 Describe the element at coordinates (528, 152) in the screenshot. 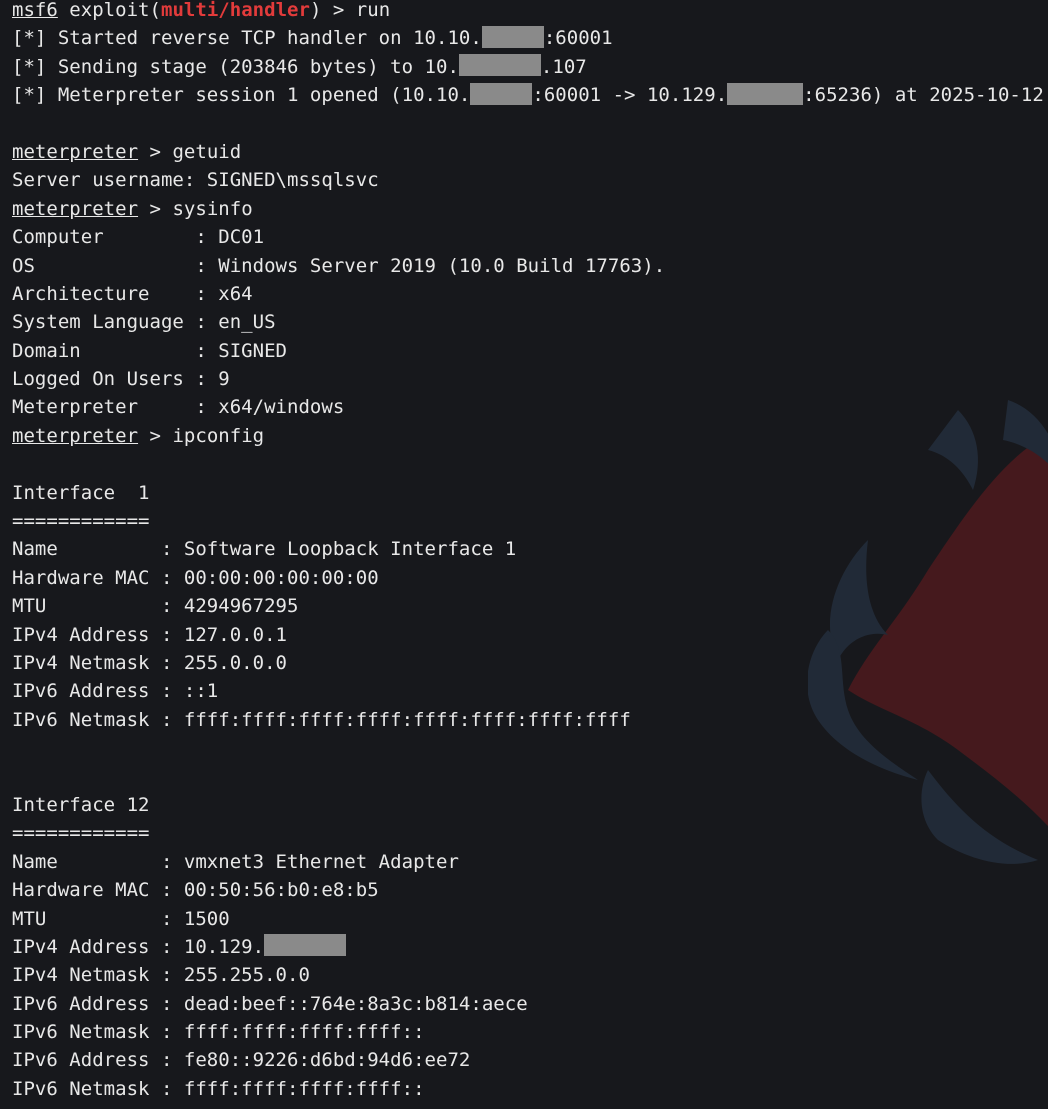

I see `getuid-command-line: meterpreter > getuid` at that location.